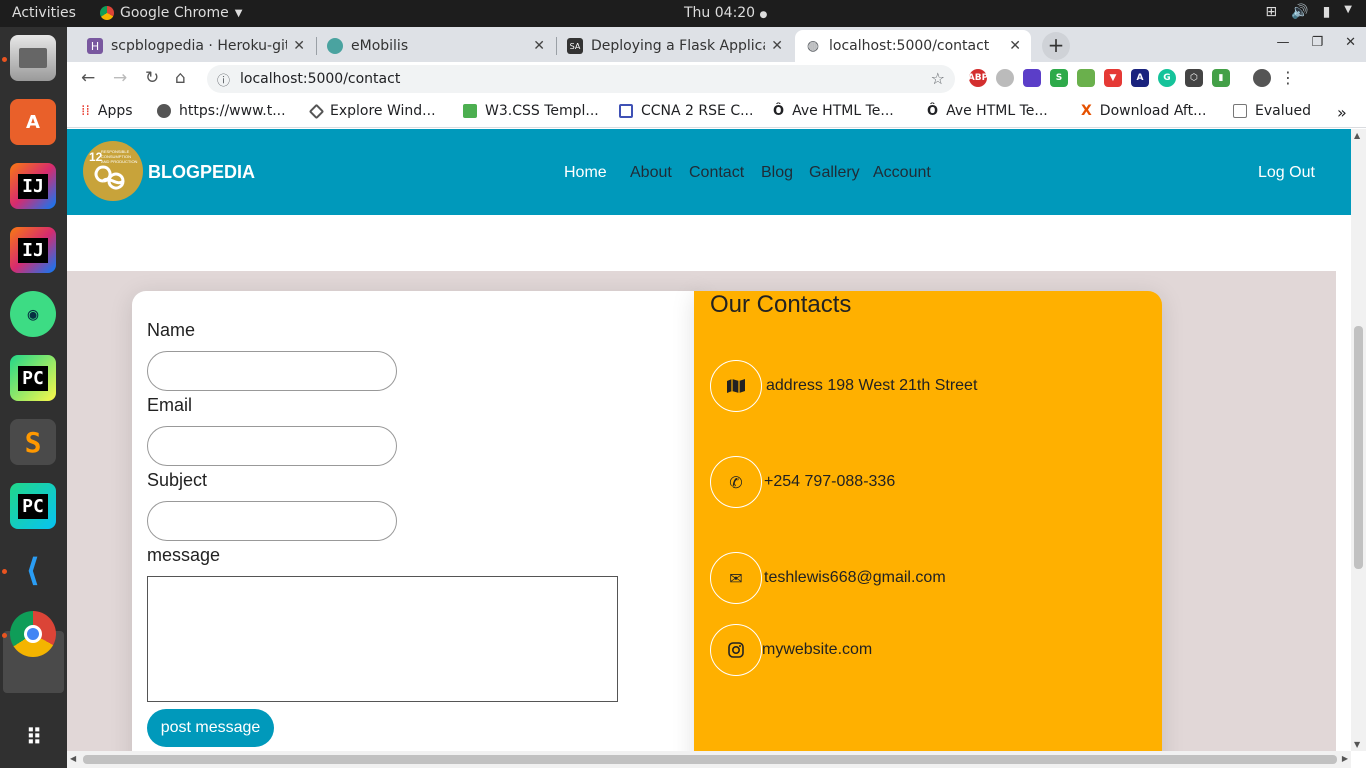 The image size is (1366, 768). What do you see at coordinates (120, 78) in the screenshot?
I see `forward-button: →` at bounding box center [120, 78].